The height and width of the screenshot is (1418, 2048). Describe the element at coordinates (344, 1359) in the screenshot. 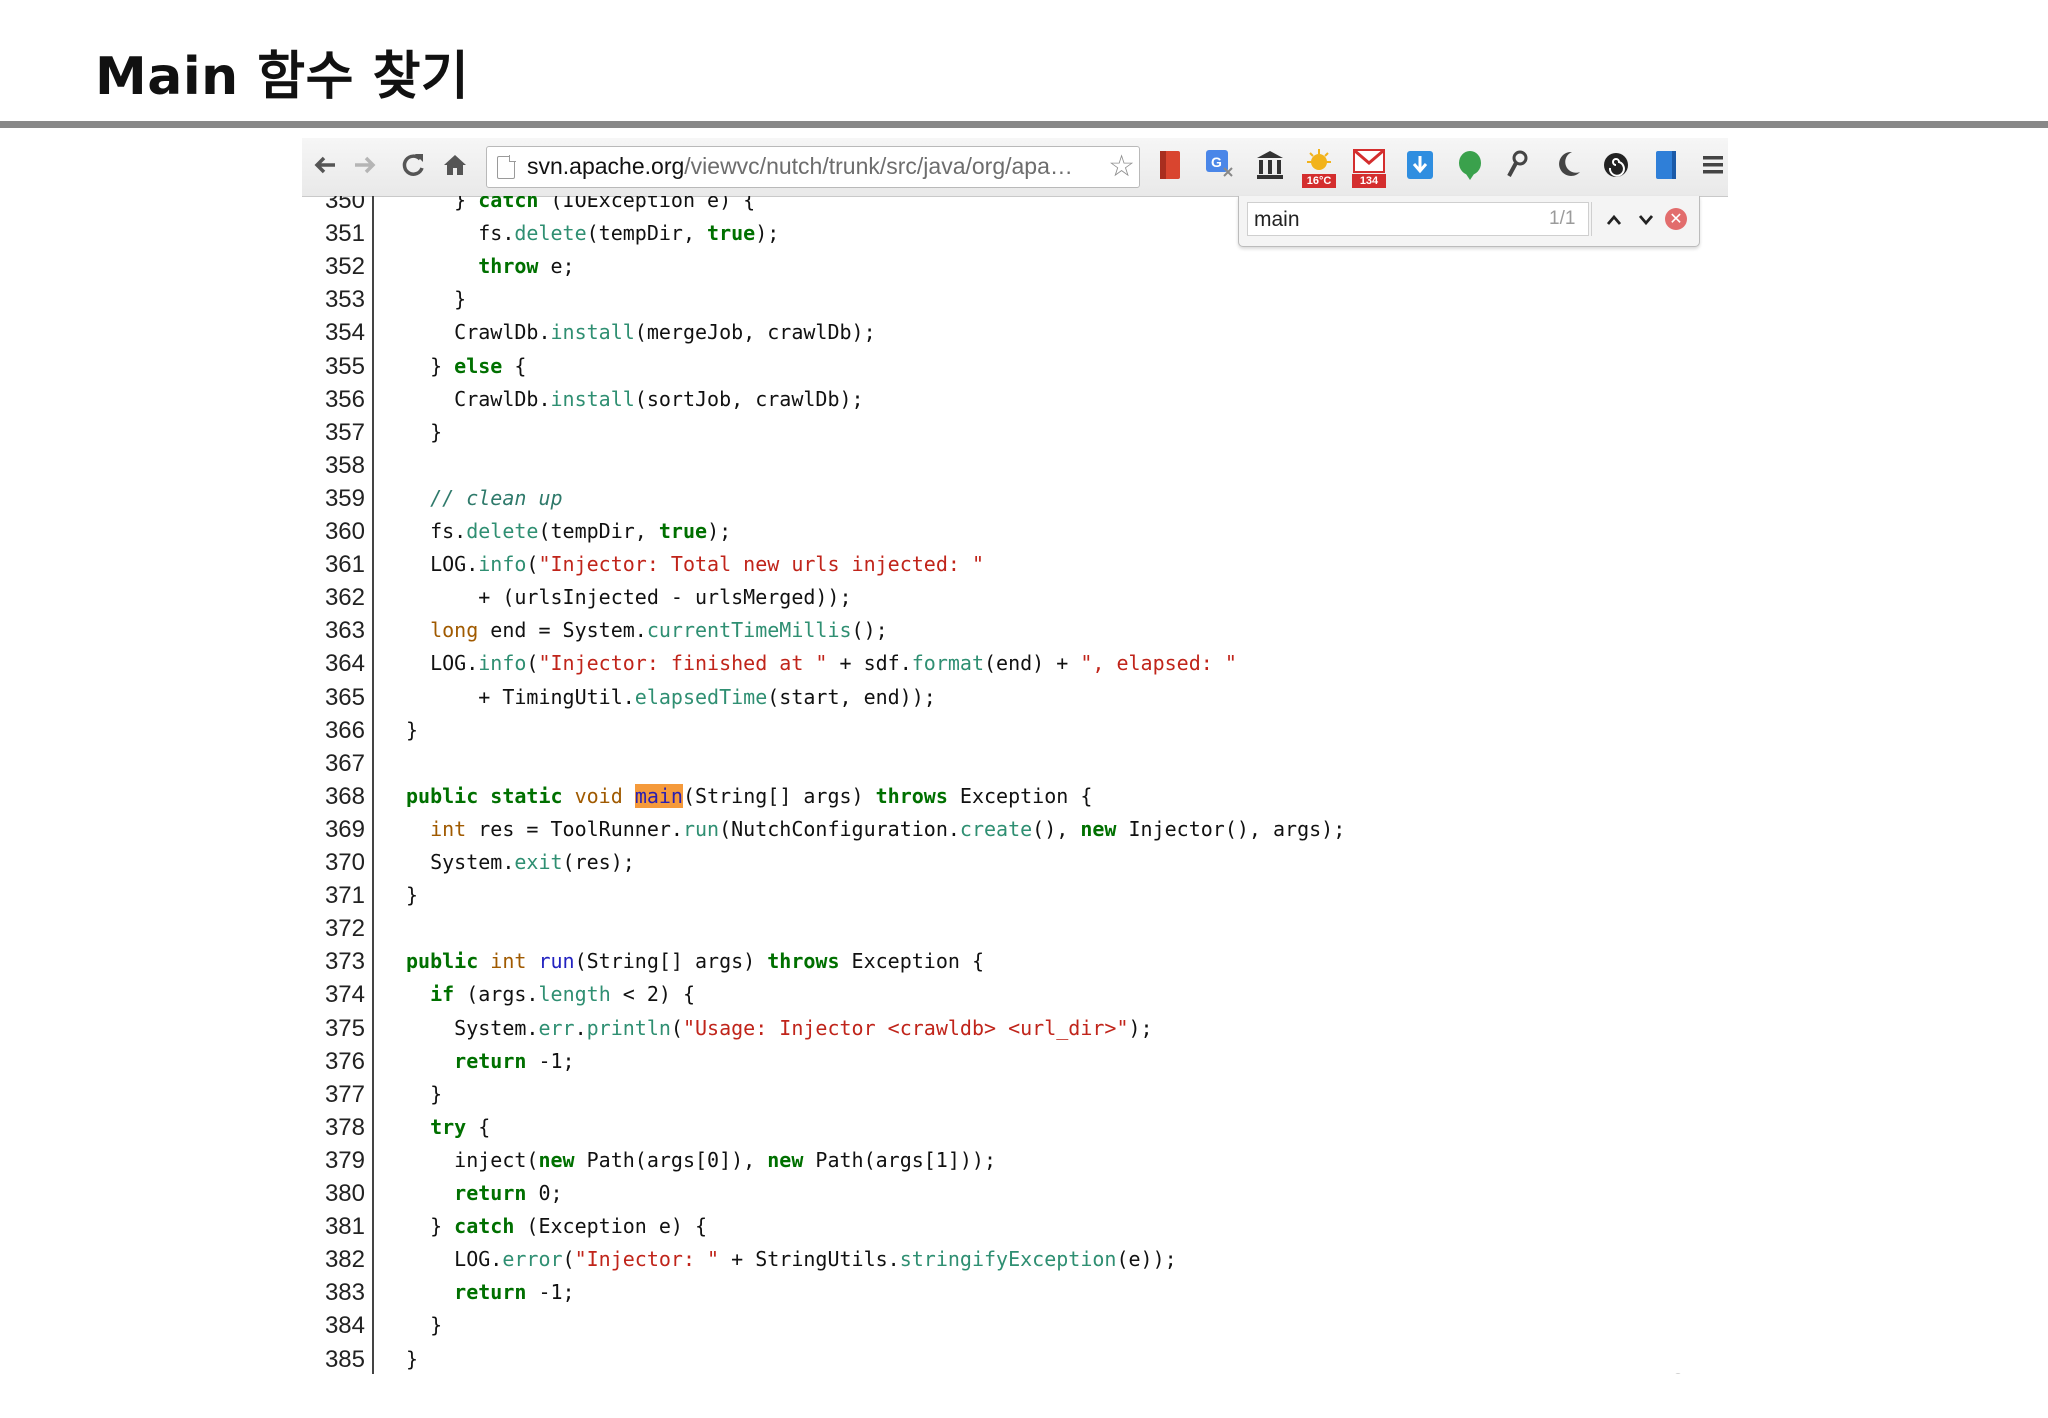

I see `line-number: 385` at that location.